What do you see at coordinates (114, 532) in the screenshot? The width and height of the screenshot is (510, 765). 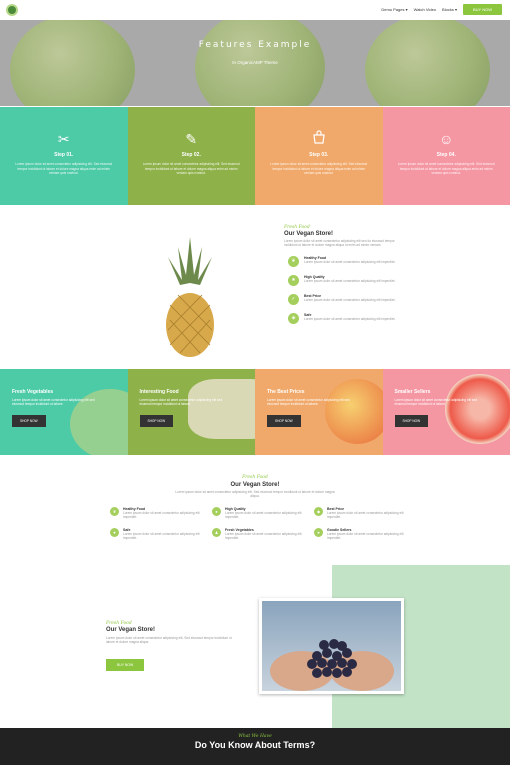 I see `heart-icon: ♥` at bounding box center [114, 532].